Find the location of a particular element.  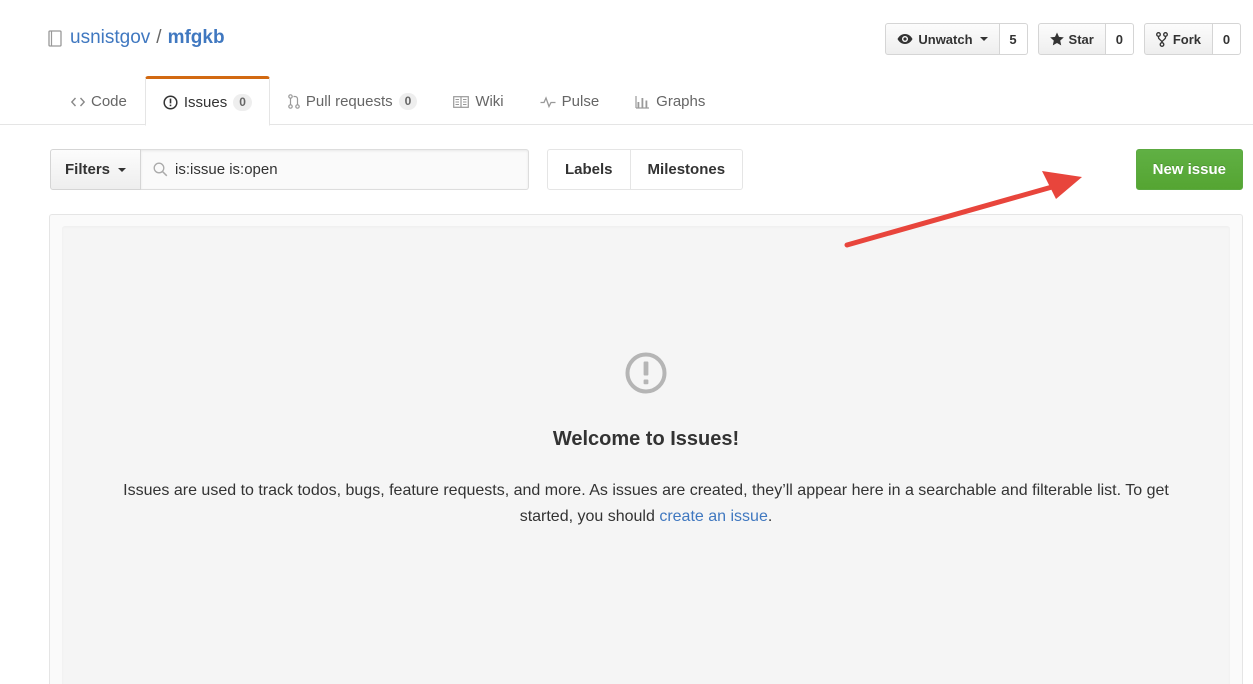

stargazers-count: 0 is located at coordinates (1119, 39).